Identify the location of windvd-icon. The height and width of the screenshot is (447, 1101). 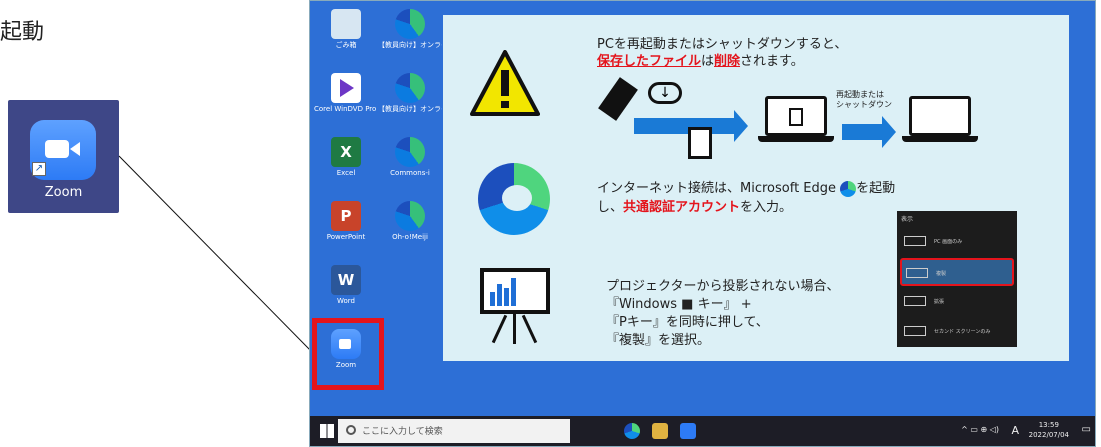
(346, 88).